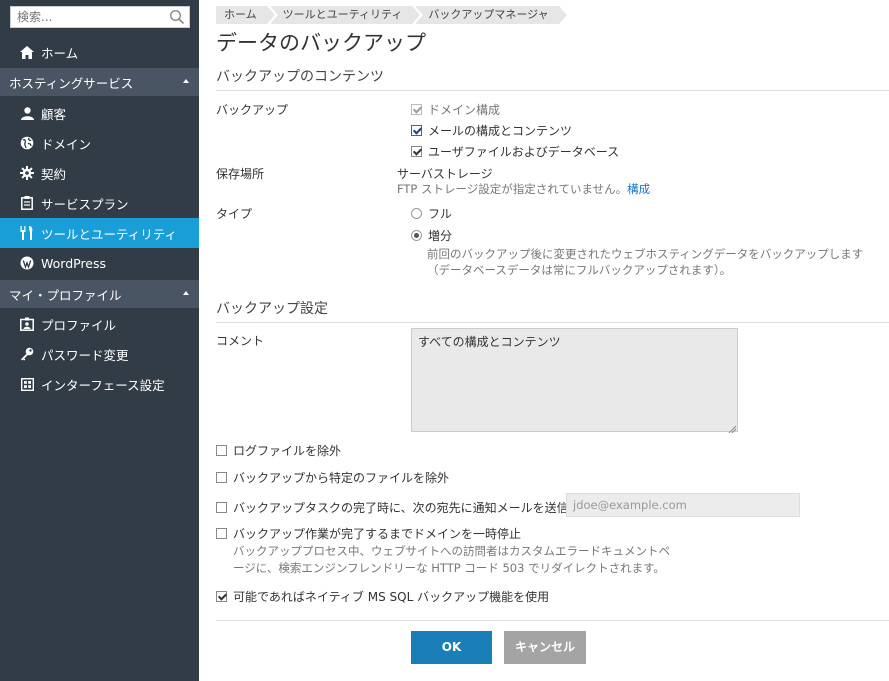 This screenshot has height=681, width=889. What do you see at coordinates (321, 43) in the screenshot?
I see `page-title: データのバックアップ` at bounding box center [321, 43].